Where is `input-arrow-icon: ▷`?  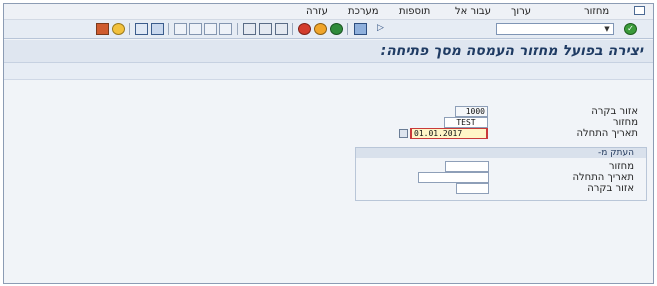
input-arrow-icon: ▷ is located at coordinates (380, 28).